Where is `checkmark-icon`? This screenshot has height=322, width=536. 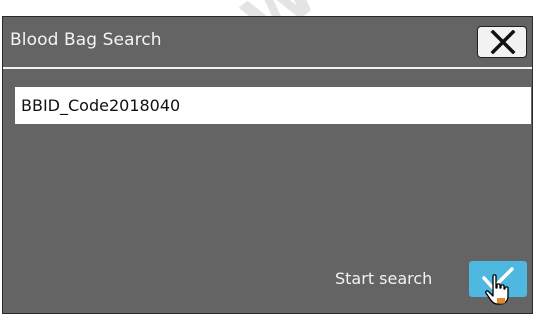 checkmark-icon is located at coordinates (498, 278).